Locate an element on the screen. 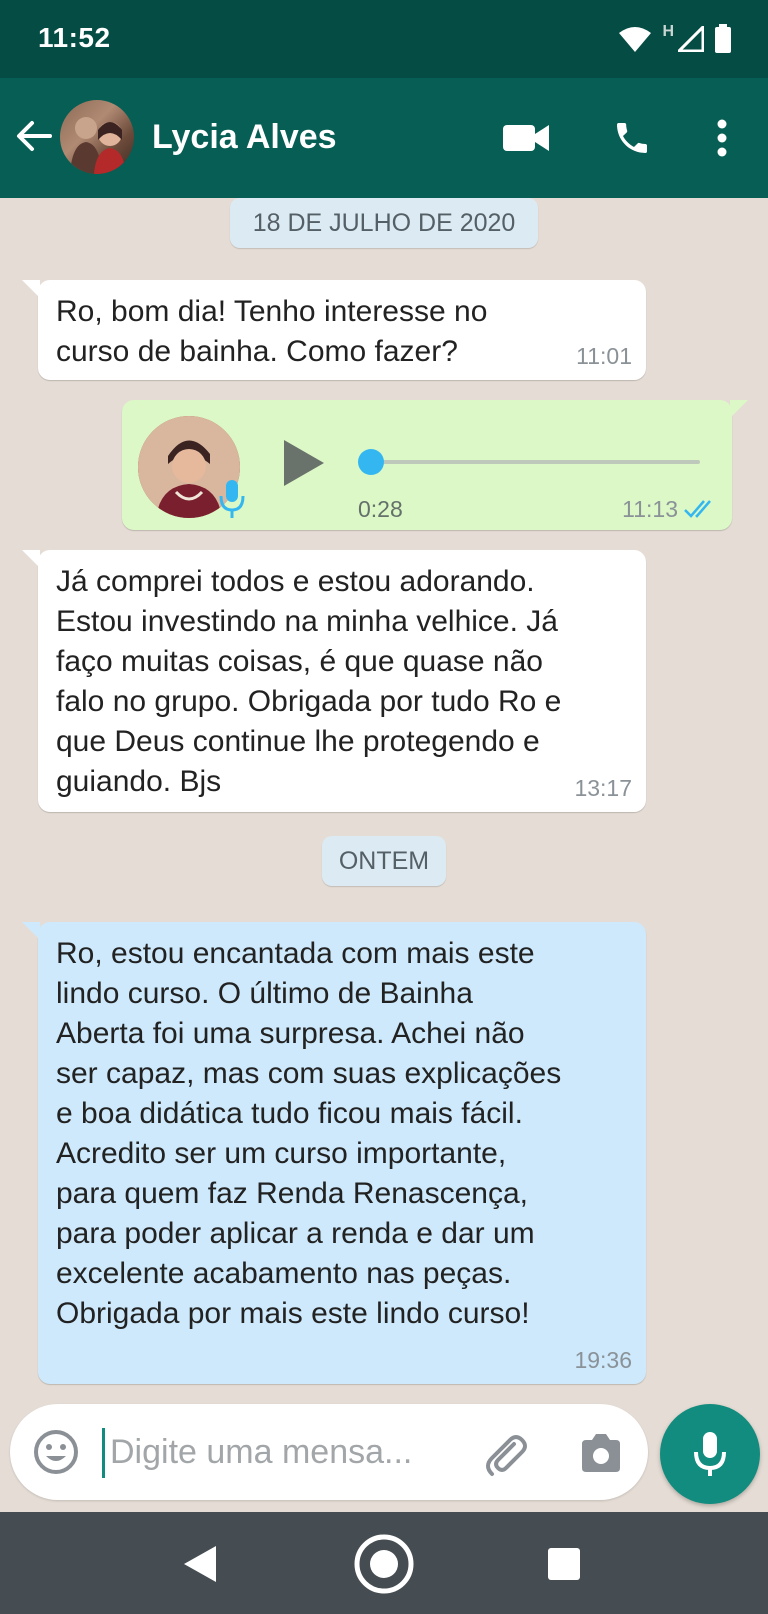 The width and height of the screenshot is (768, 1614). voice-duration: 0:28 is located at coordinates (380, 509).